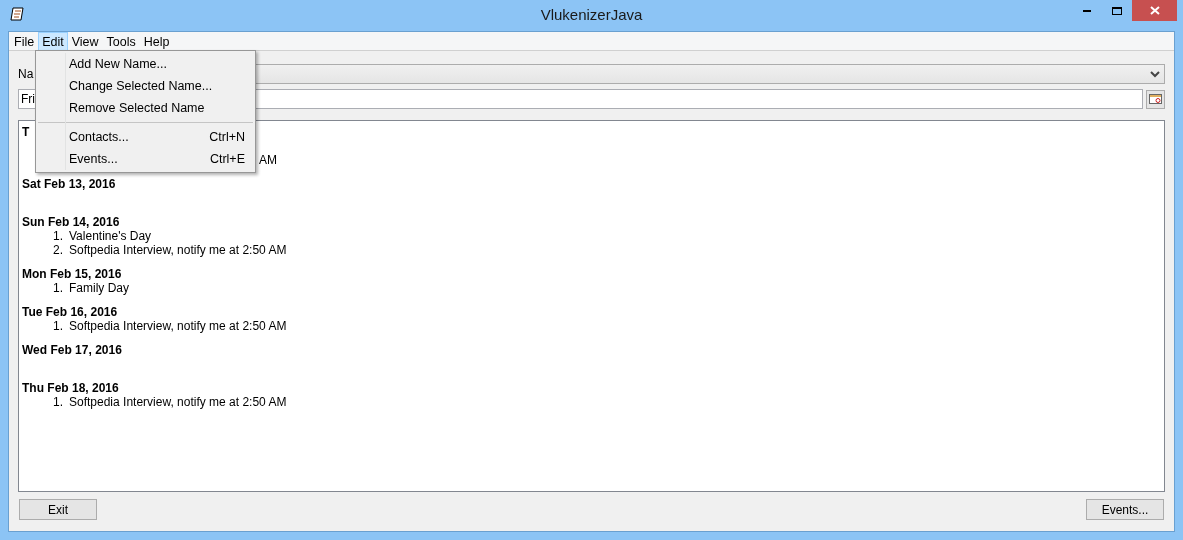 The image size is (1183, 540). I want to click on notepad-icon, so click(18, 14).